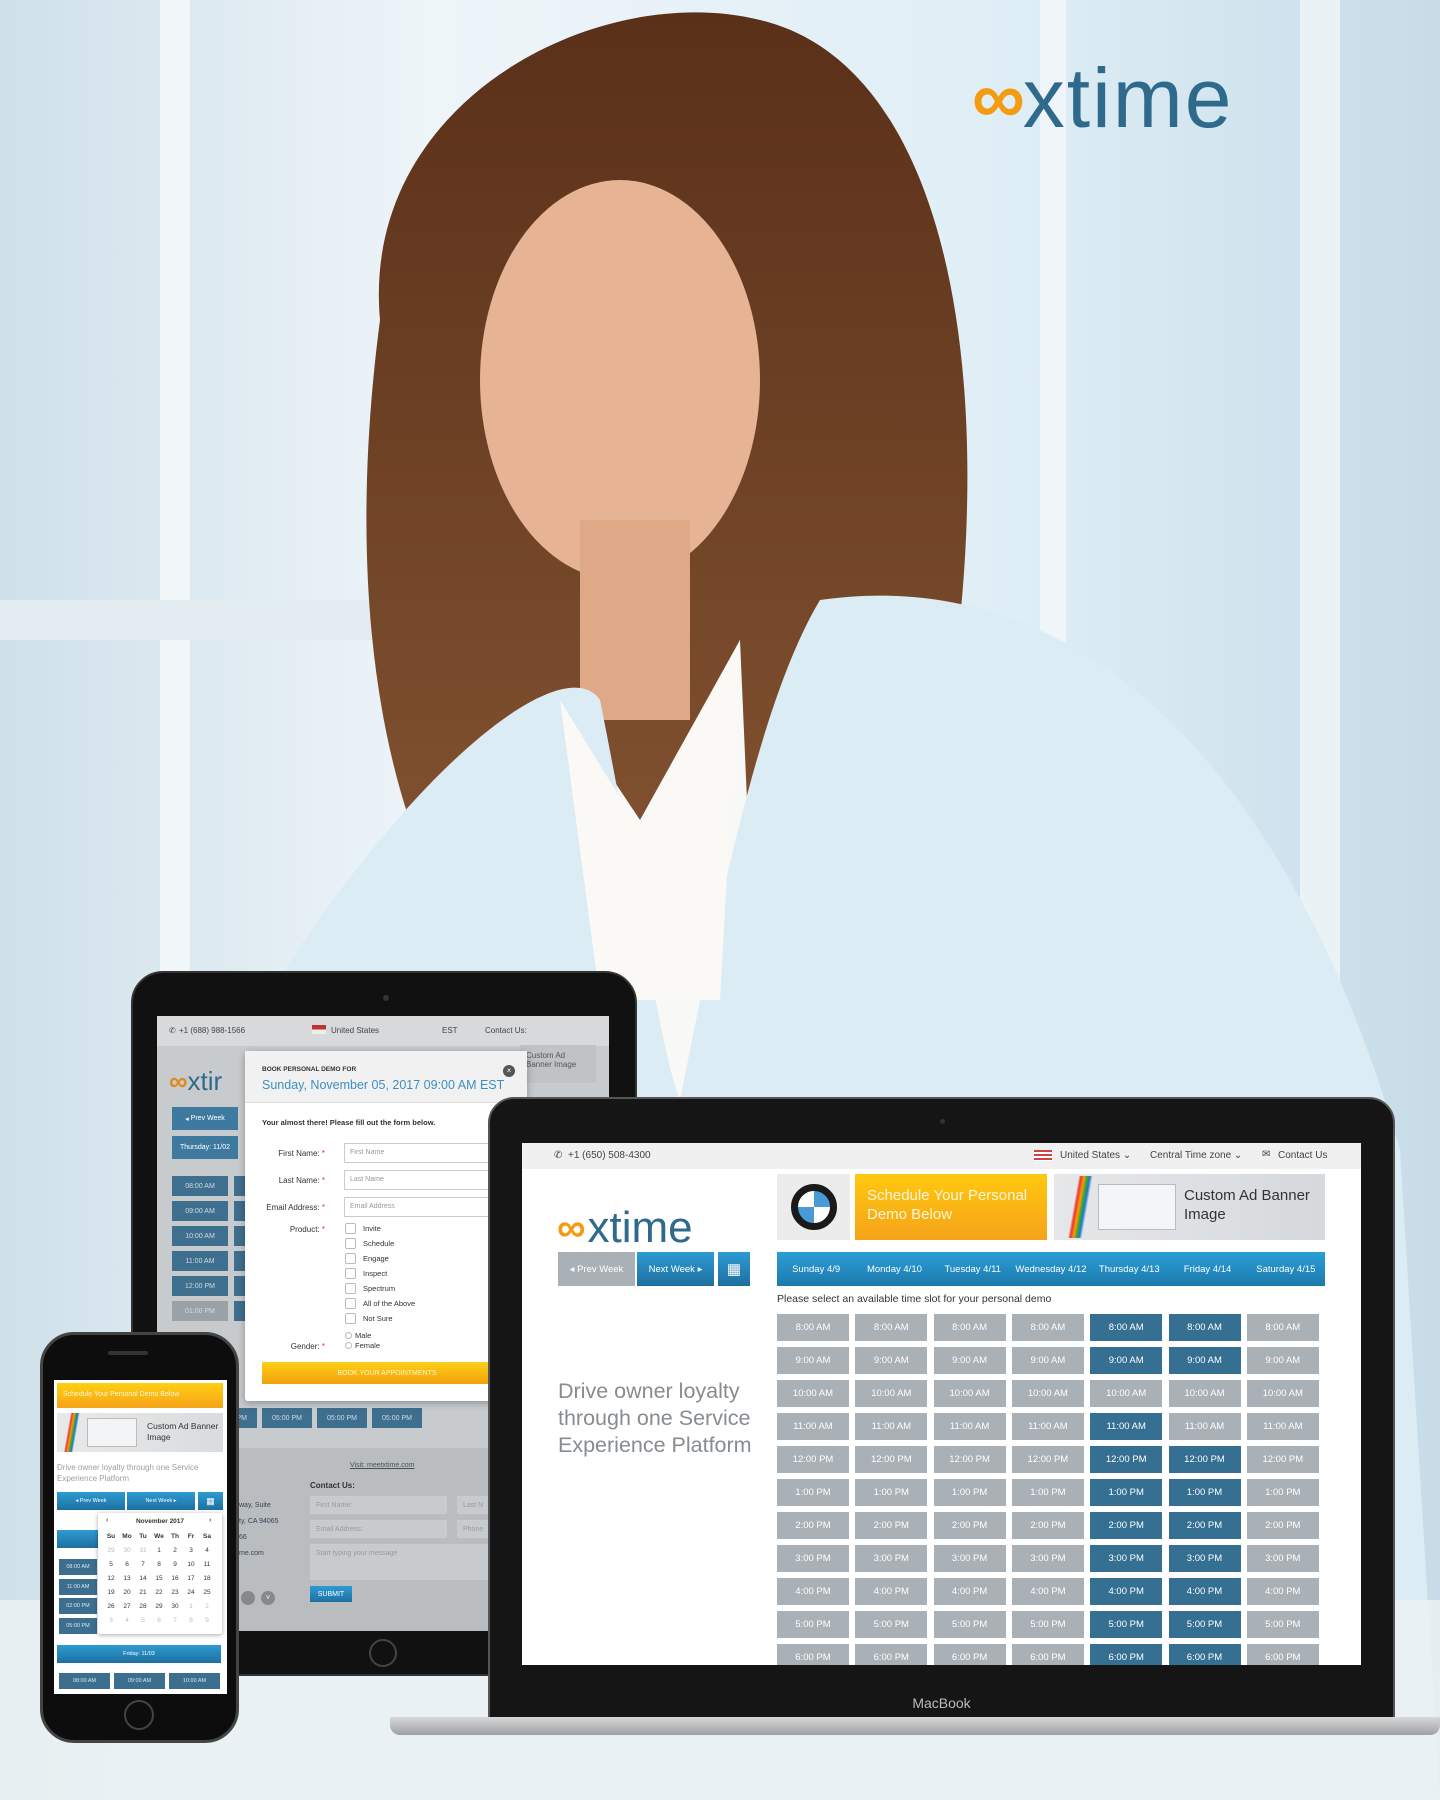  I want to click on calendar-day: 15, so click(159, 1578).